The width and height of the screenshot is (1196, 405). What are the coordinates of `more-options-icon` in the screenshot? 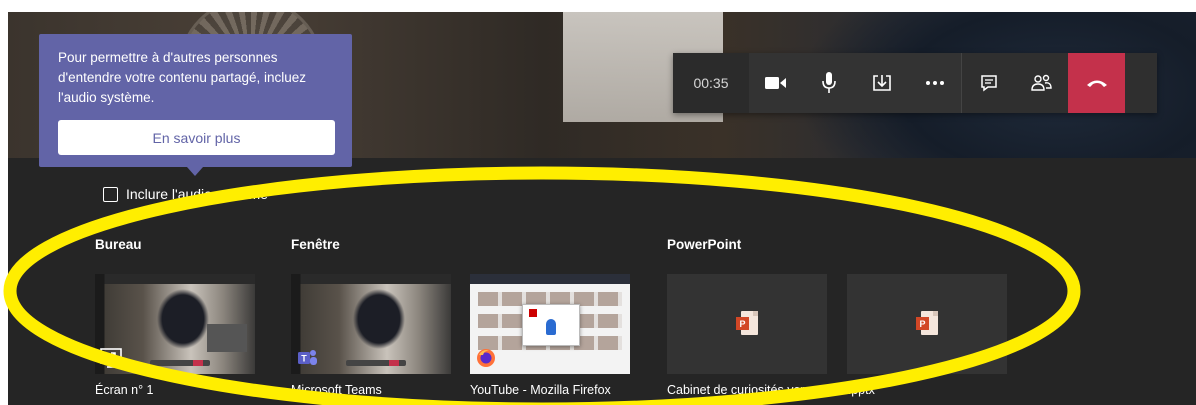 It's located at (934, 83).